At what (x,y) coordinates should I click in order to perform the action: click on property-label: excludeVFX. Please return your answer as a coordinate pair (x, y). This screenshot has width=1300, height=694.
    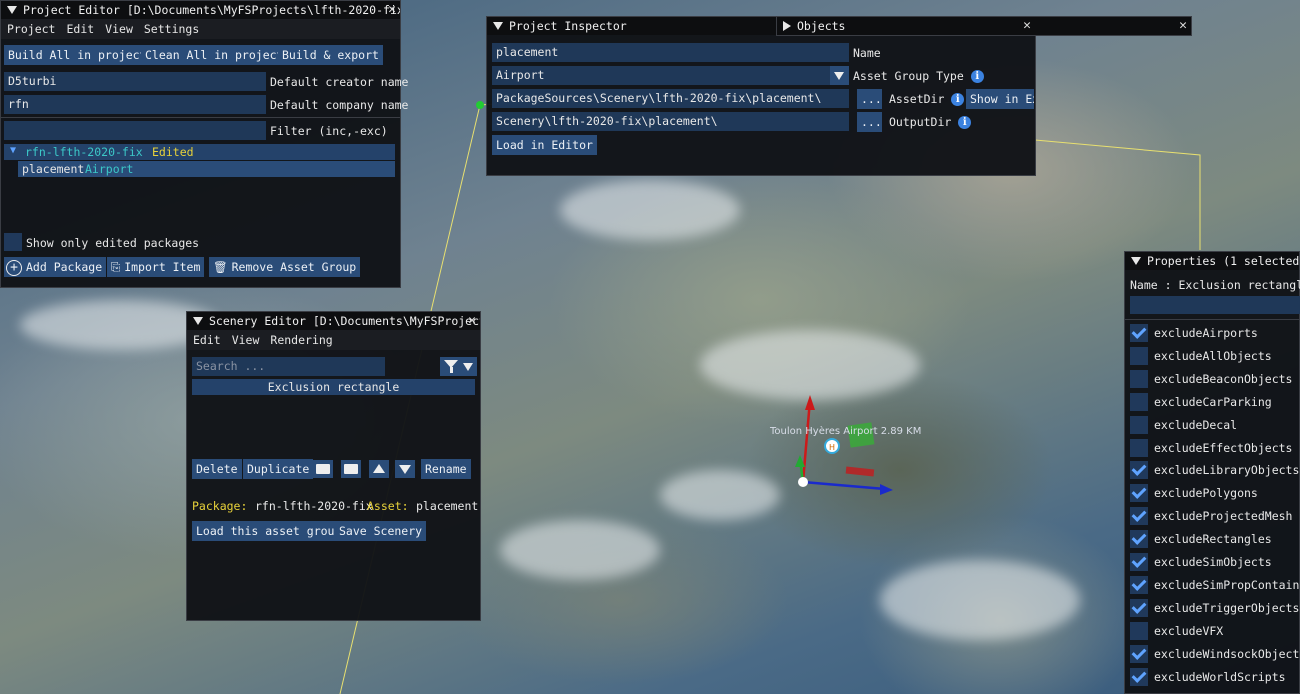
    Looking at the image, I should click on (1189, 630).